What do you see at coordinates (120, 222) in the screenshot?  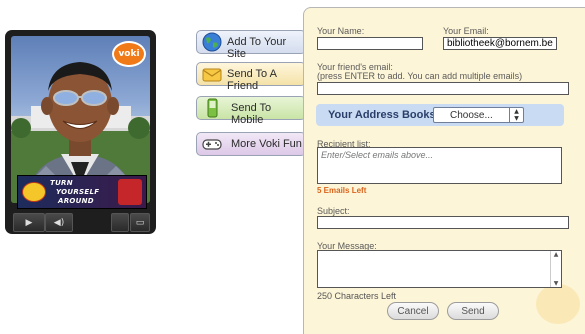 I see `blank-control` at bounding box center [120, 222].